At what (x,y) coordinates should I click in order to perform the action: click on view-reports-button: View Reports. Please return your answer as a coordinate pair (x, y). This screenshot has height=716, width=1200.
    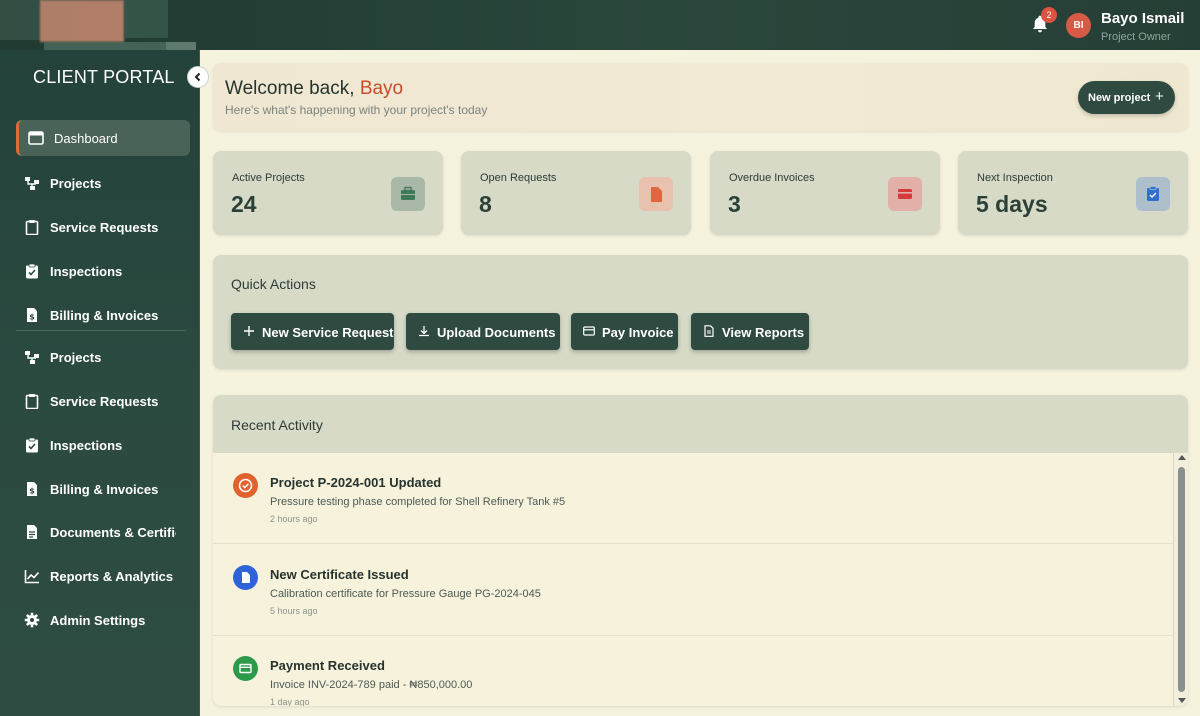
    Looking at the image, I should click on (750, 331).